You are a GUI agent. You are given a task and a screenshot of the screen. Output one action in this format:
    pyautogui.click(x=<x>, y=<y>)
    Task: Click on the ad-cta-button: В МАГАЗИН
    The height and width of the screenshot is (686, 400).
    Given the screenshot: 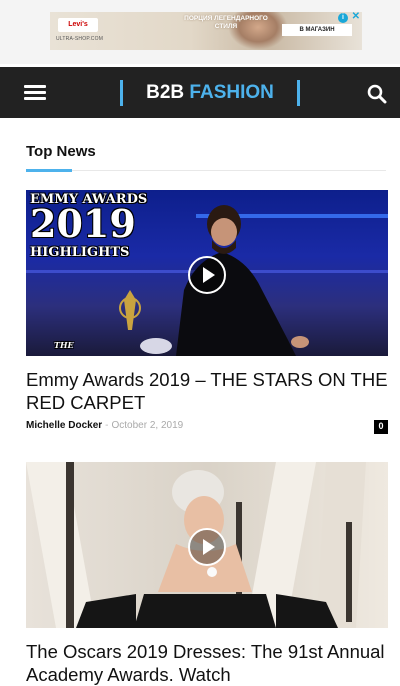 What is the action you would take?
    pyautogui.click(x=317, y=30)
    